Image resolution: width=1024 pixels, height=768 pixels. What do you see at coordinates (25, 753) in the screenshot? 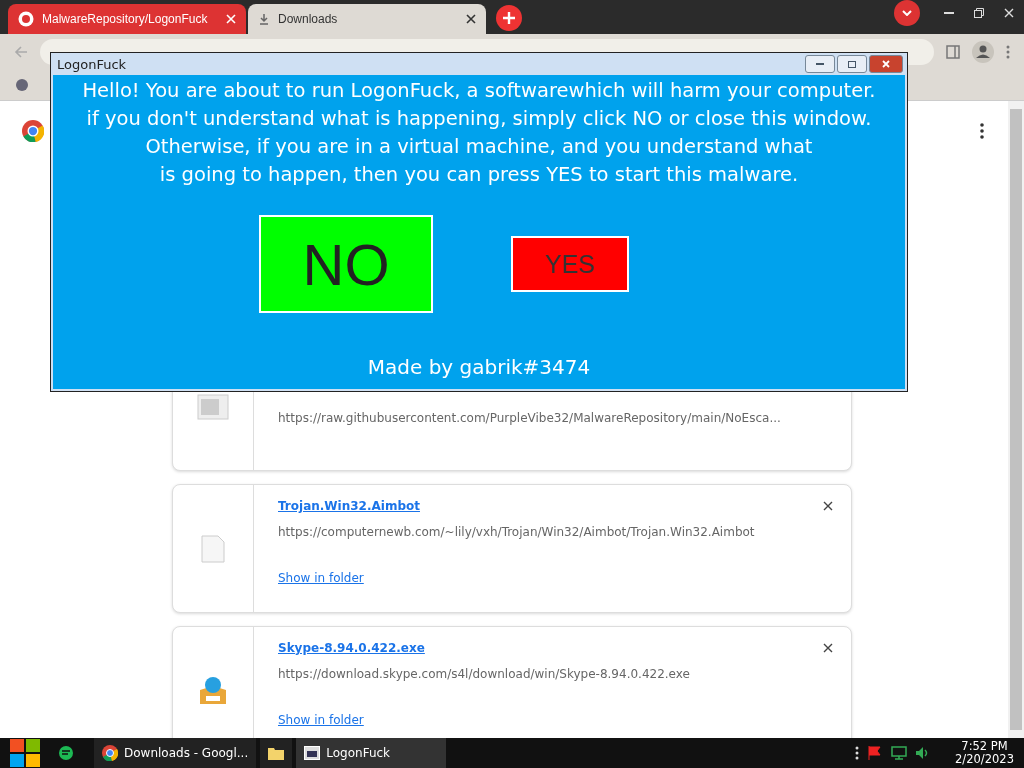
I see `windows-logo-icon` at bounding box center [25, 753].